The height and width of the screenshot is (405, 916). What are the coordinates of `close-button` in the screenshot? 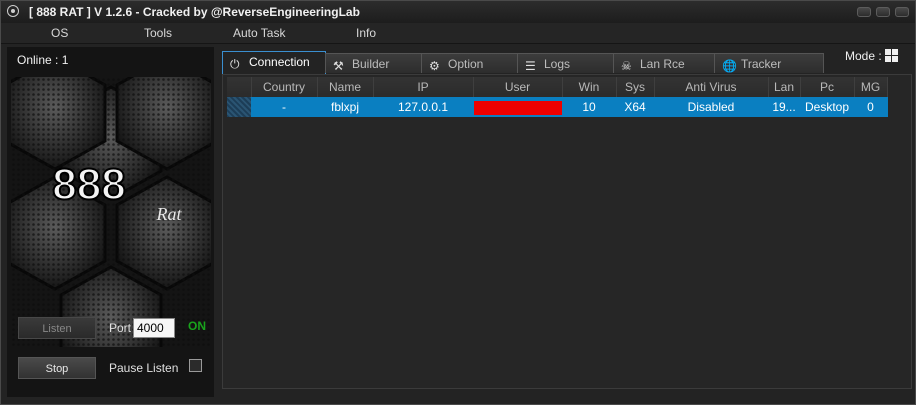 It's located at (902, 12).